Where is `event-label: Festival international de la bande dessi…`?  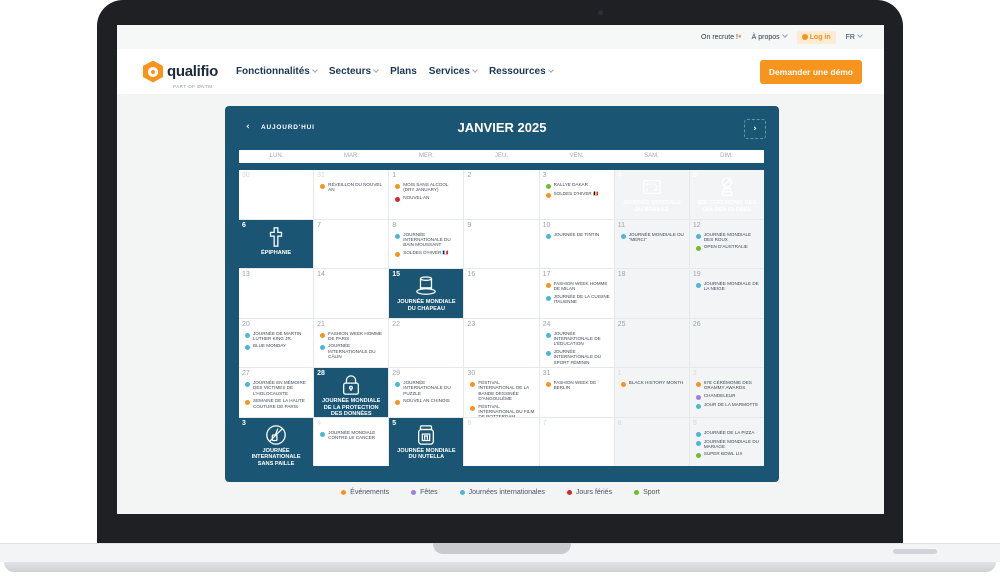
event-label: Festival international de la bande dessi… is located at coordinates (503, 391).